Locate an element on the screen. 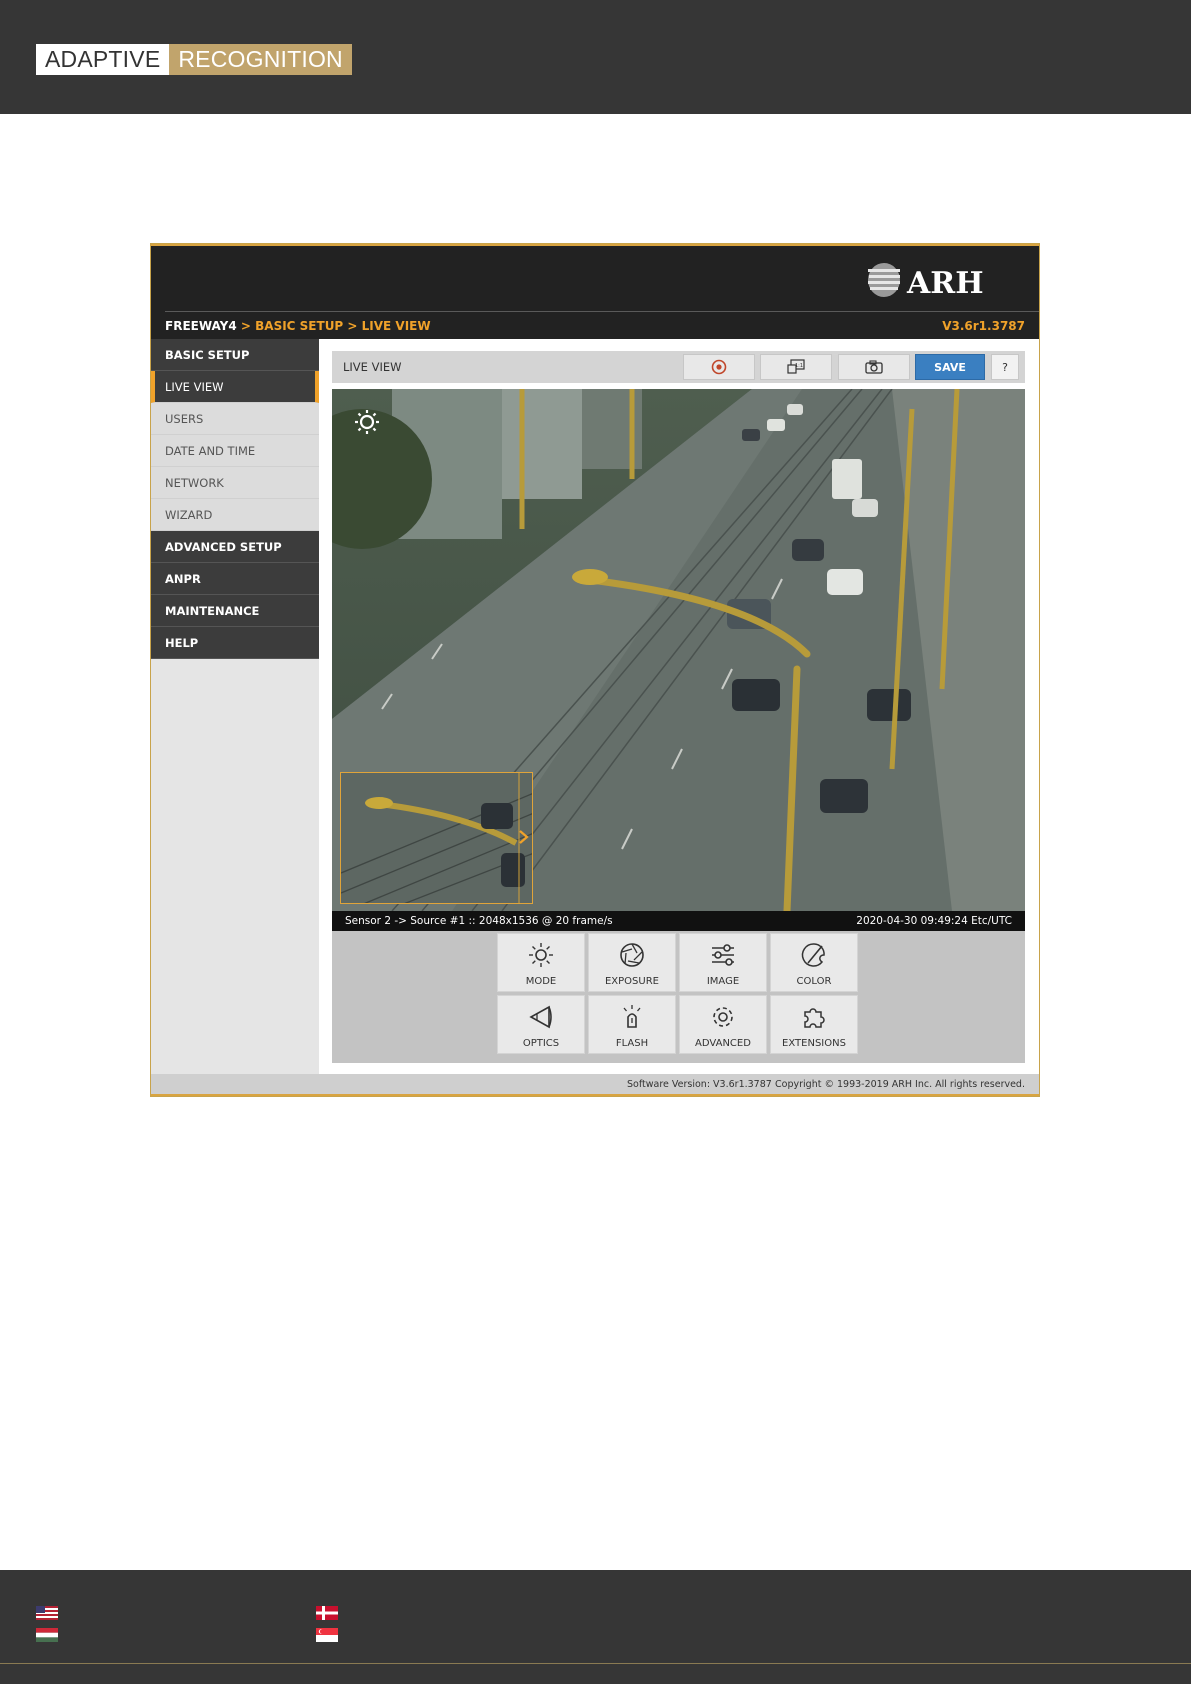 The height and width of the screenshot is (1684, 1191). sidebar-item-wizard: WIZARD is located at coordinates (235, 515).